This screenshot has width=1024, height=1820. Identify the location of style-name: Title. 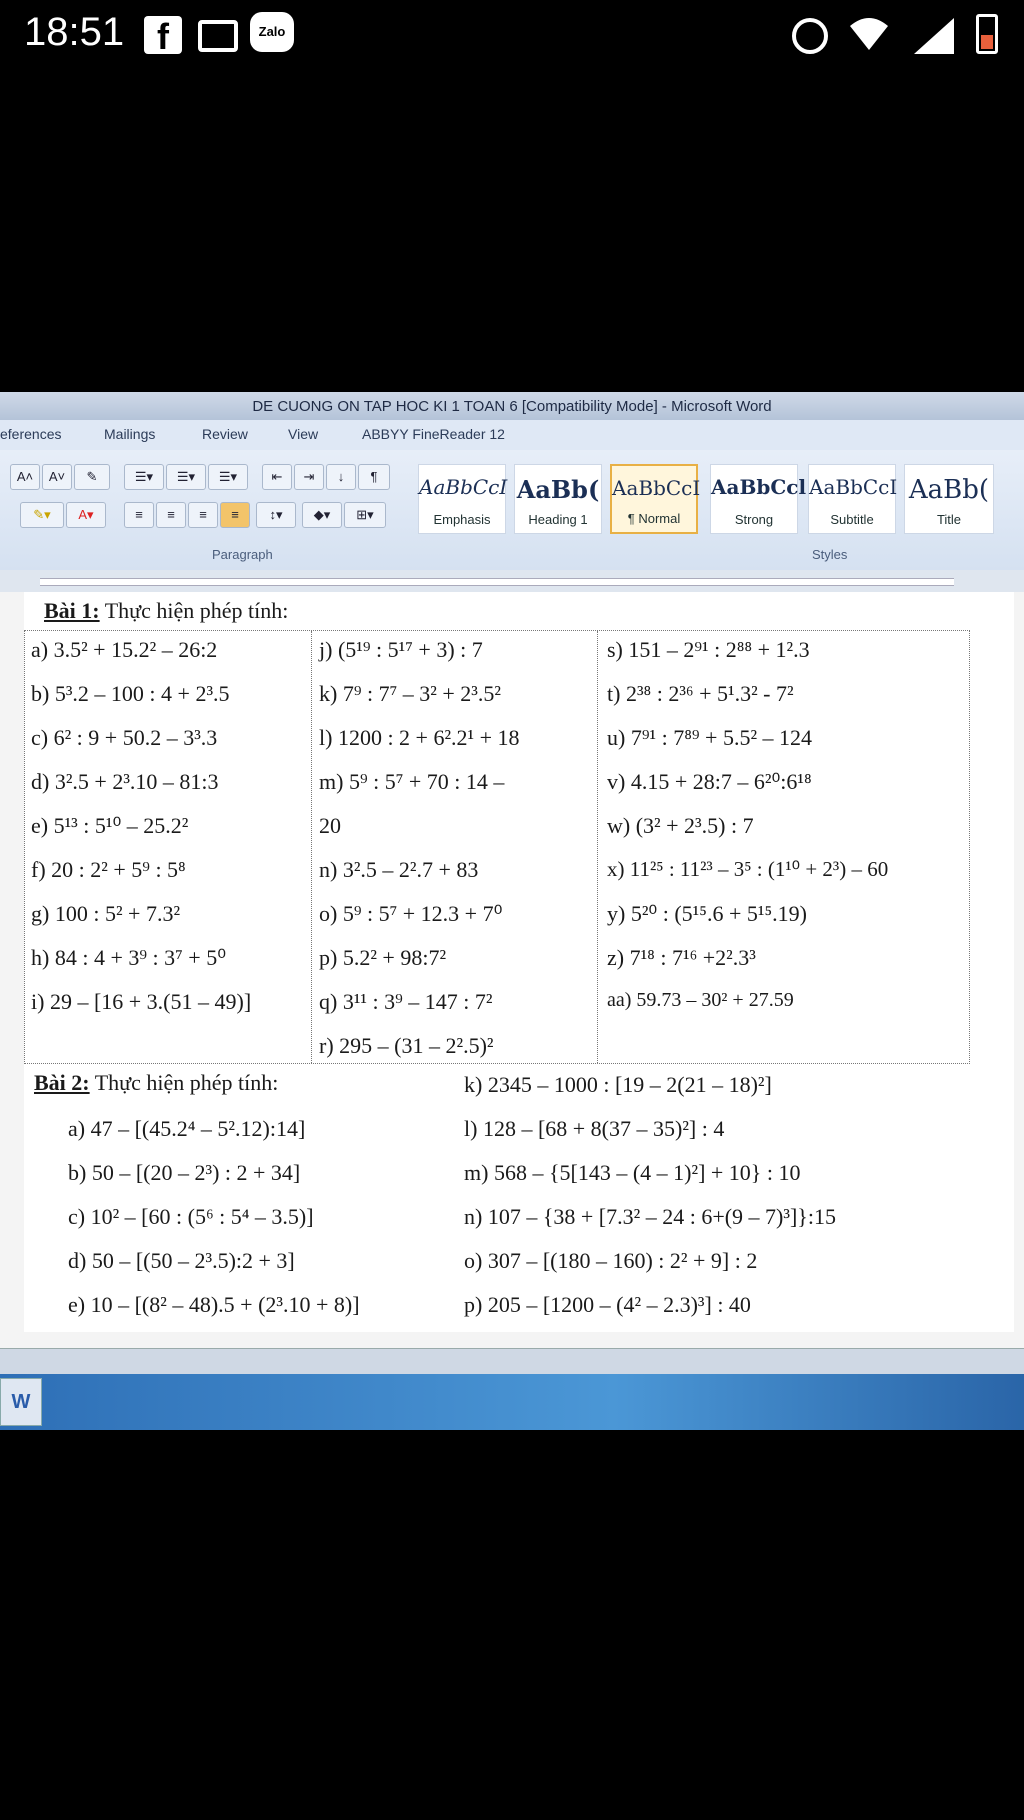
(949, 519).